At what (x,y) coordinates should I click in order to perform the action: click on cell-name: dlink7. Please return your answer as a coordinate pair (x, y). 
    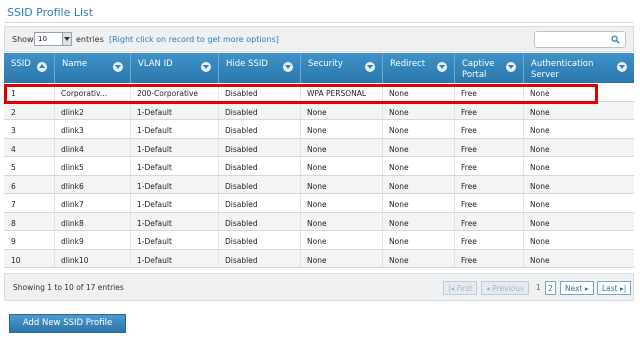
    Looking at the image, I should click on (72, 204).